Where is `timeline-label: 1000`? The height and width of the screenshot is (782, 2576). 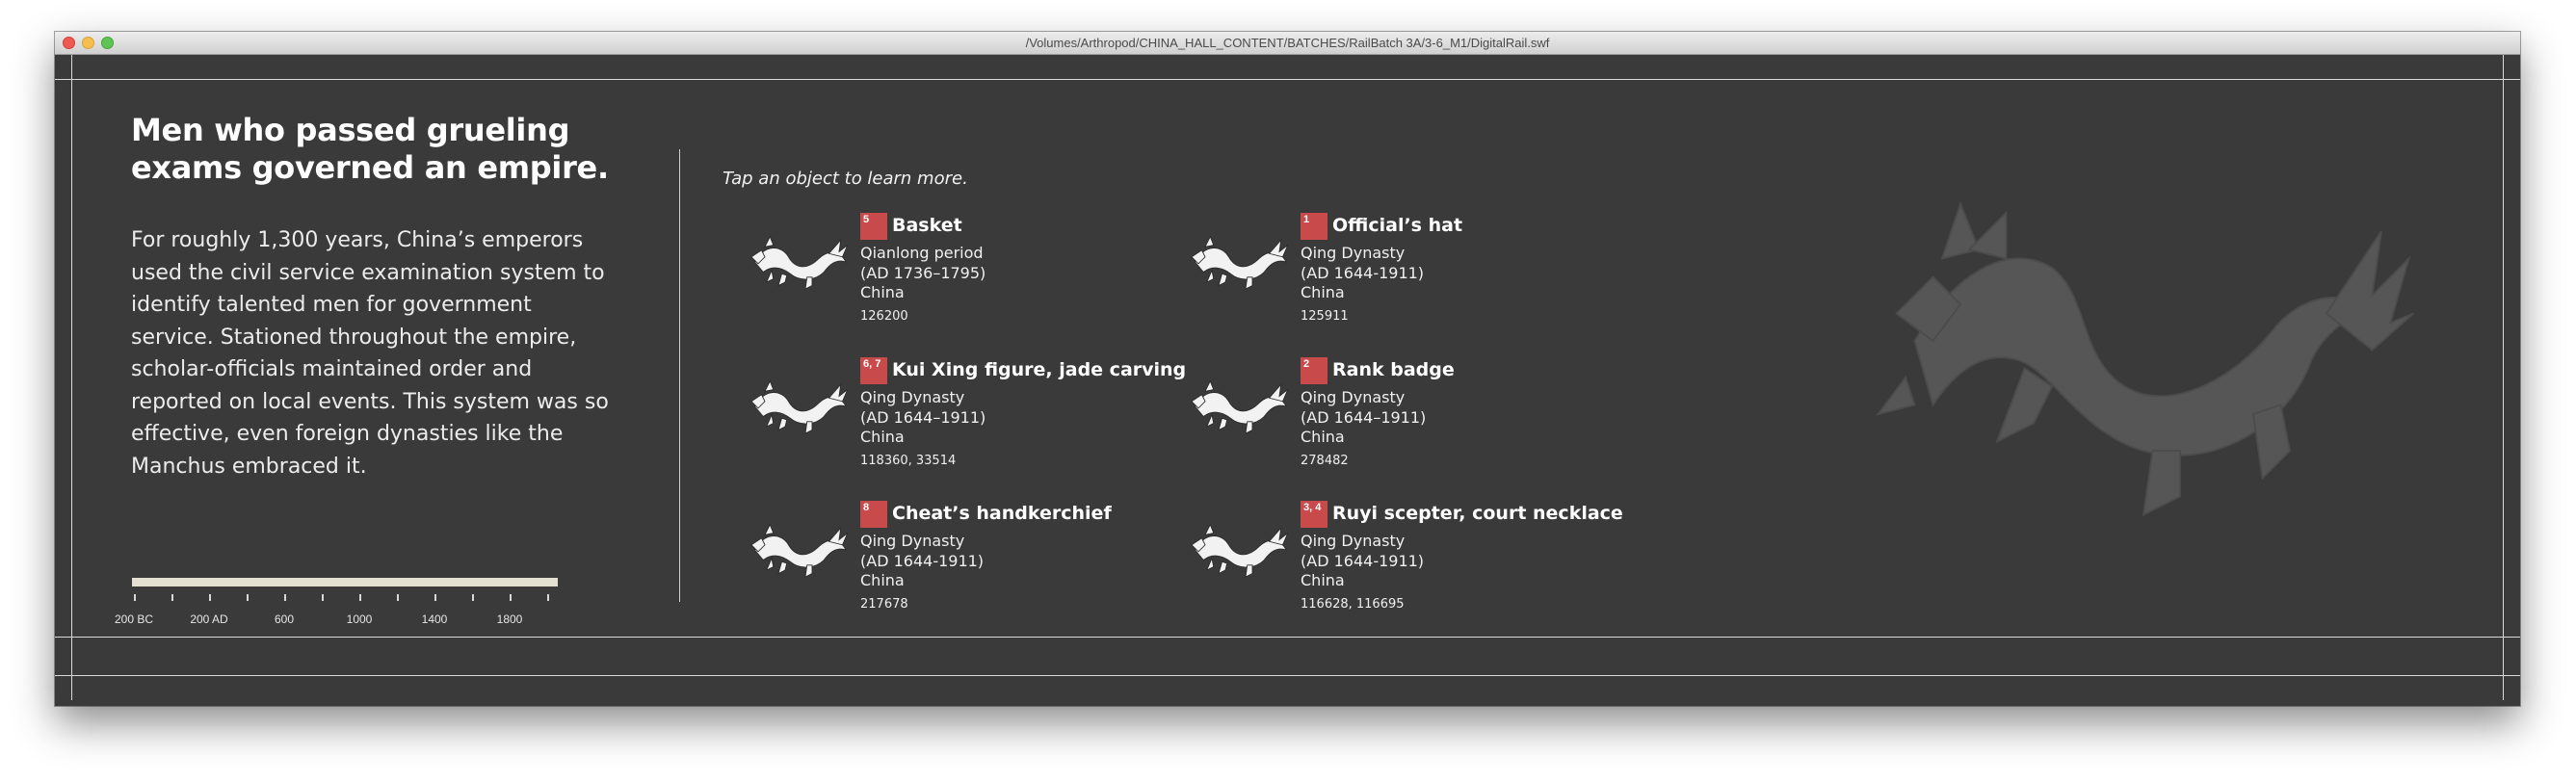 timeline-label: 1000 is located at coordinates (359, 619).